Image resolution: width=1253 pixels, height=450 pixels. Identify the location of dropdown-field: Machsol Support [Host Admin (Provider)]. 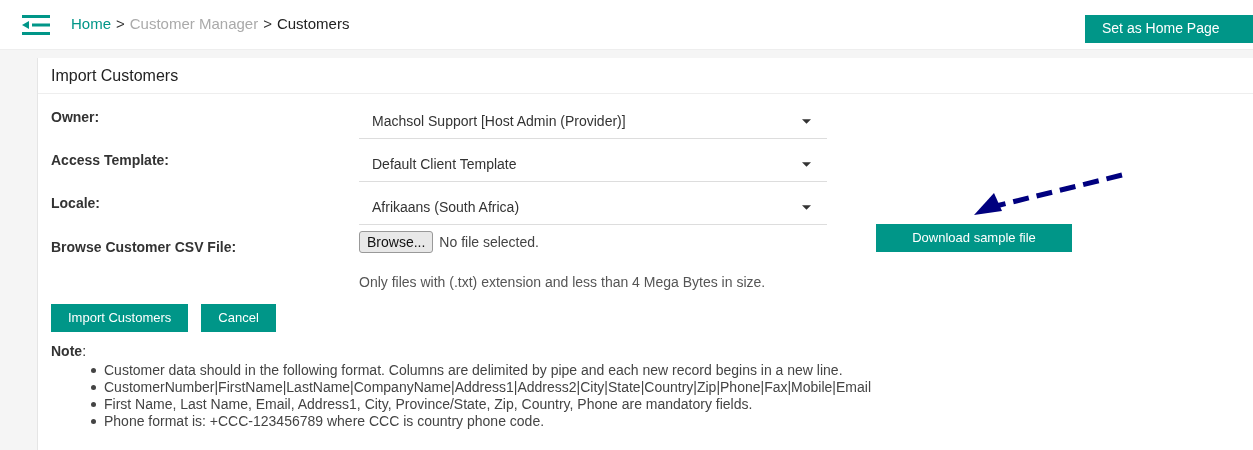
(593, 121).